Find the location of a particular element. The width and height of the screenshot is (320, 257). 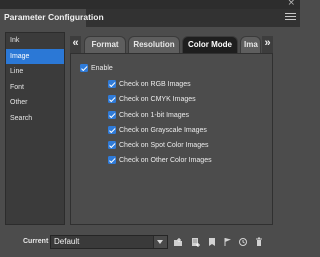

check-other-color-row: Check on Other Color Images is located at coordinates (160, 160).